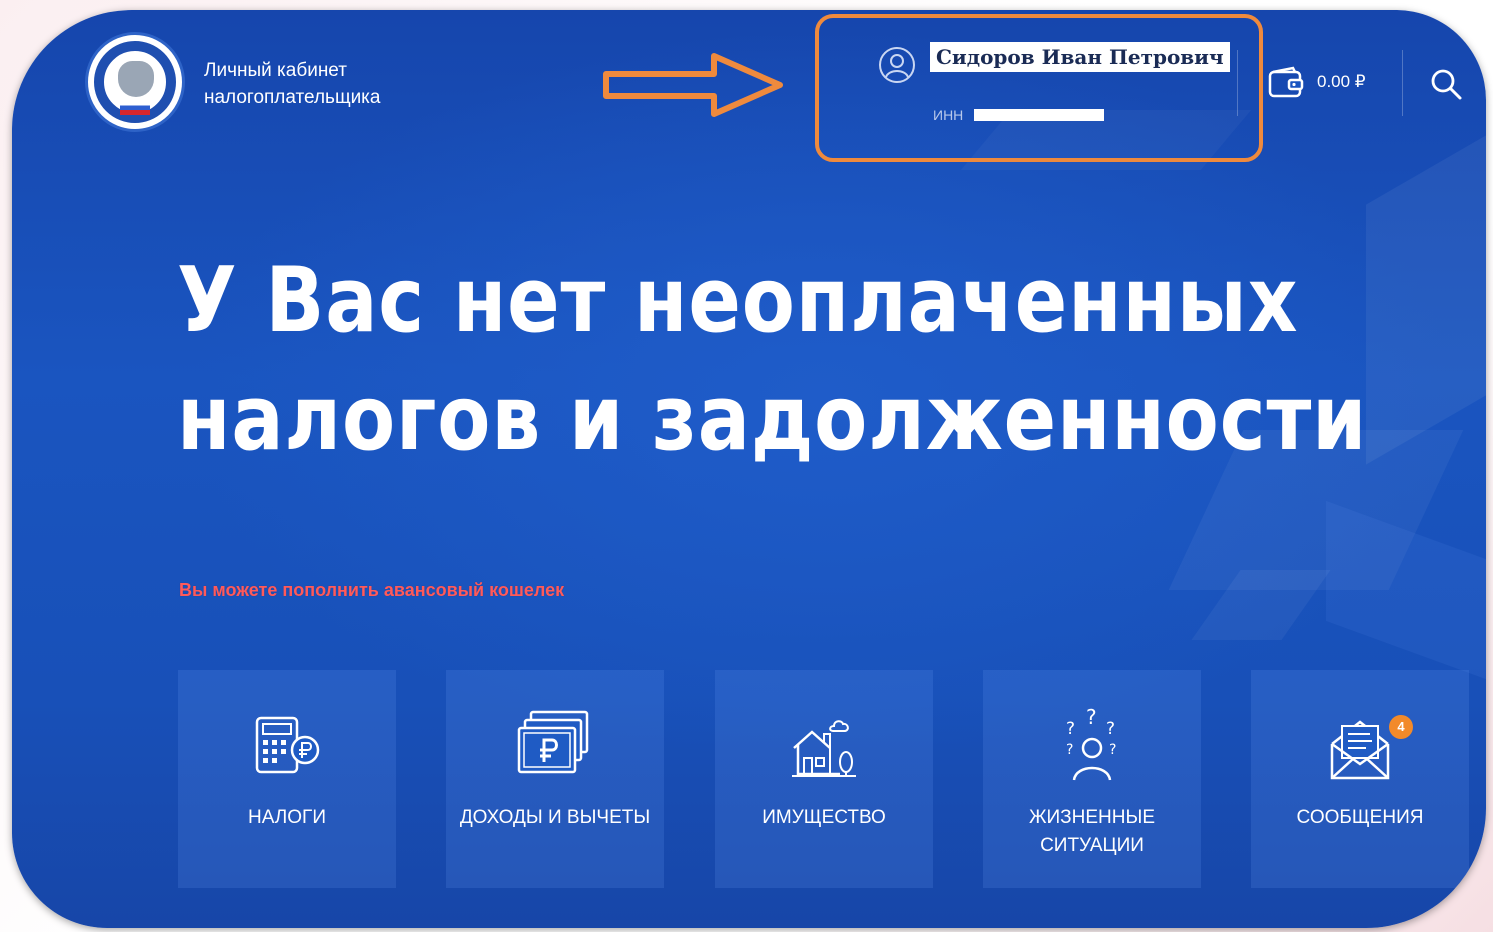  What do you see at coordinates (292, 97) in the screenshot?
I see `brand-line-2: налогоплательщика` at bounding box center [292, 97].